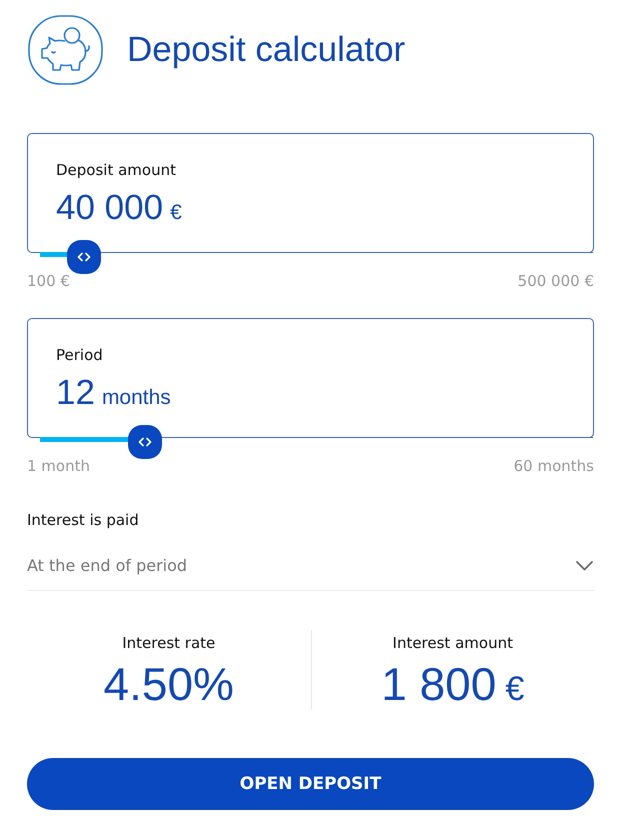 Image resolution: width=643 pixels, height=825 pixels. What do you see at coordinates (48, 281) in the screenshot?
I see `min-label: 100 €` at bounding box center [48, 281].